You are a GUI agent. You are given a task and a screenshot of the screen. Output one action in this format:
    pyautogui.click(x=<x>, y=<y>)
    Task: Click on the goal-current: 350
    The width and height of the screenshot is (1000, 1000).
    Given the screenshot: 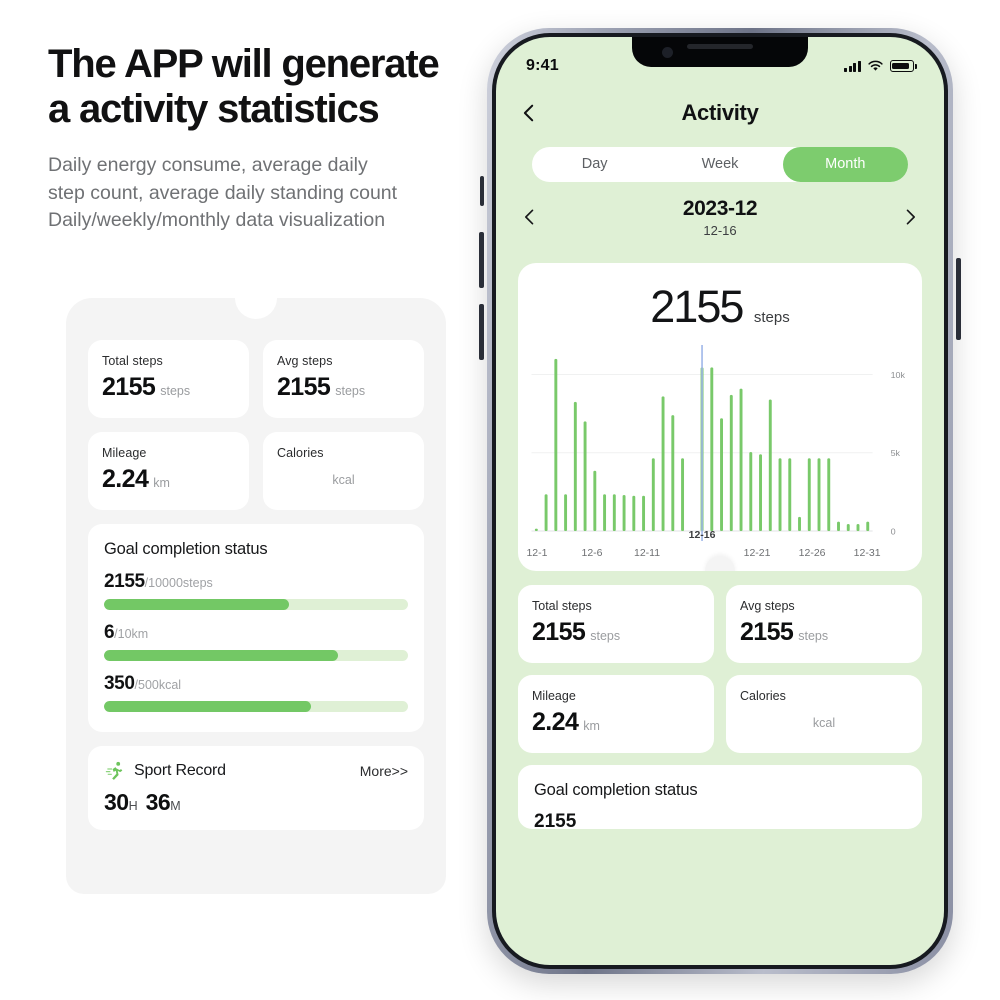 What is the action you would take?
    pyautogui.click(x=119, y=683)
    